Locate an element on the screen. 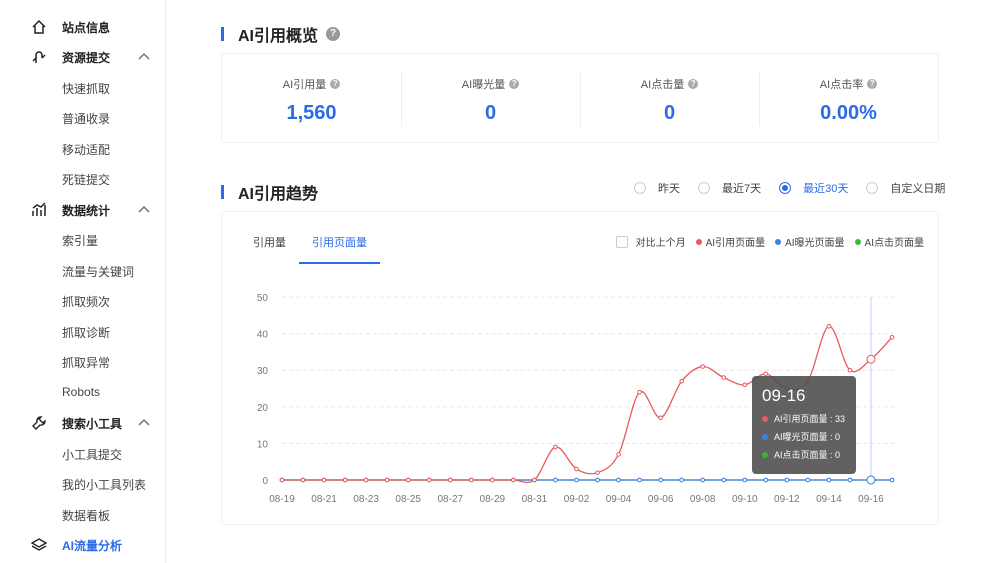 The width and height of the screenshot is (1000, 563). metric-ai-citations: AI引用量? 1,560 is located at coordinates (311, 98).